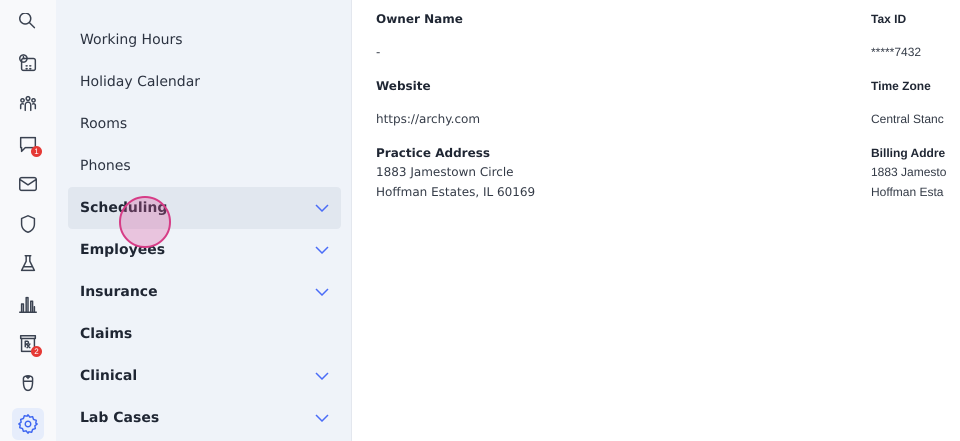  I want to click on nav-button: 2, so click(28, 344).